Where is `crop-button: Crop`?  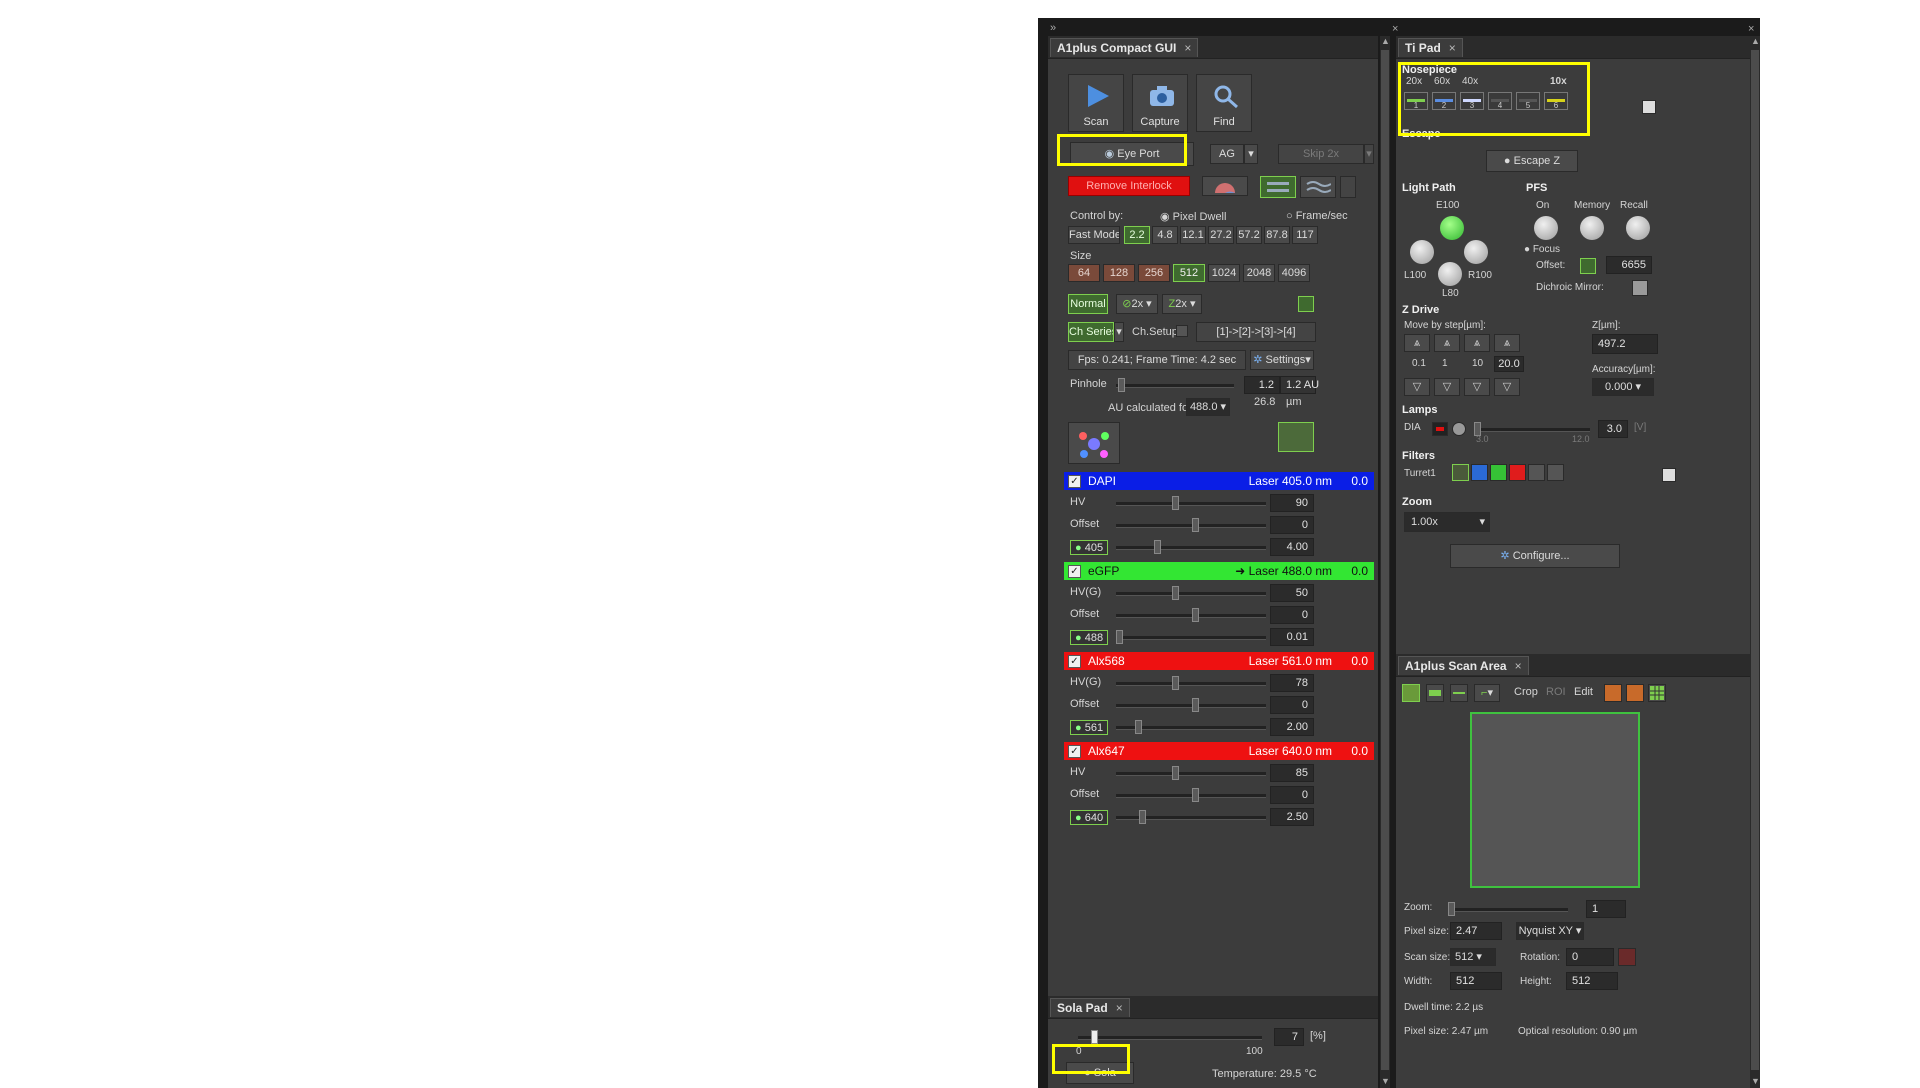
crop-button: Crop is located at coordinates (1526, 692).